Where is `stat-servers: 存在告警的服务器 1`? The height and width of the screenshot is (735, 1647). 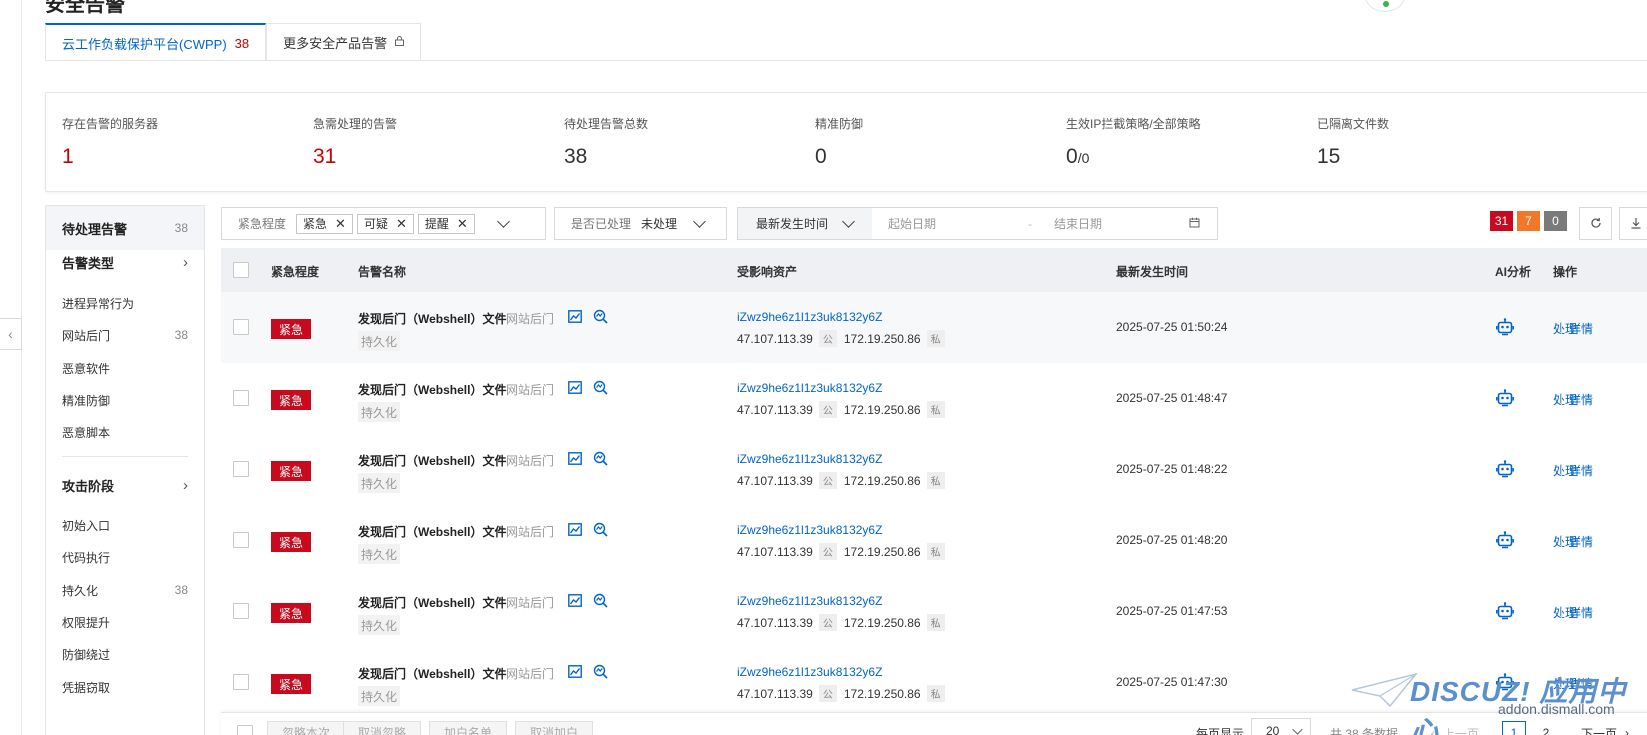
stat-servers: 存在告警的服务器 1 is located at coordinates (176, 143).